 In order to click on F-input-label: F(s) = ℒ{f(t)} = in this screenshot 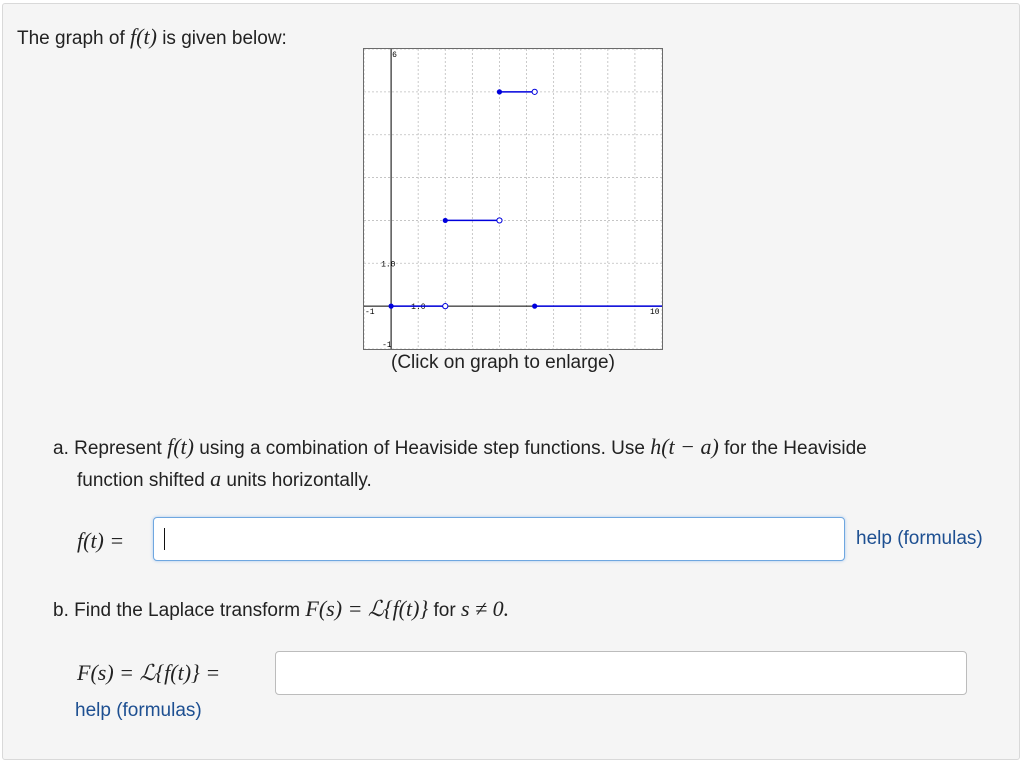, I will do `click(149, 672)`.